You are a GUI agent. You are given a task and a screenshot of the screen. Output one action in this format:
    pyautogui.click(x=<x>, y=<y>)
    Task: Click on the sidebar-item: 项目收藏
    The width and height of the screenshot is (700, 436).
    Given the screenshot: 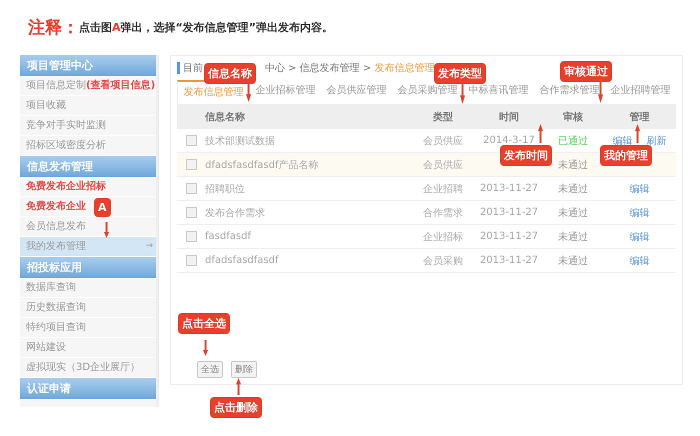 What is the action you would take?
    pyautogui.click(x=88, y=106)
    